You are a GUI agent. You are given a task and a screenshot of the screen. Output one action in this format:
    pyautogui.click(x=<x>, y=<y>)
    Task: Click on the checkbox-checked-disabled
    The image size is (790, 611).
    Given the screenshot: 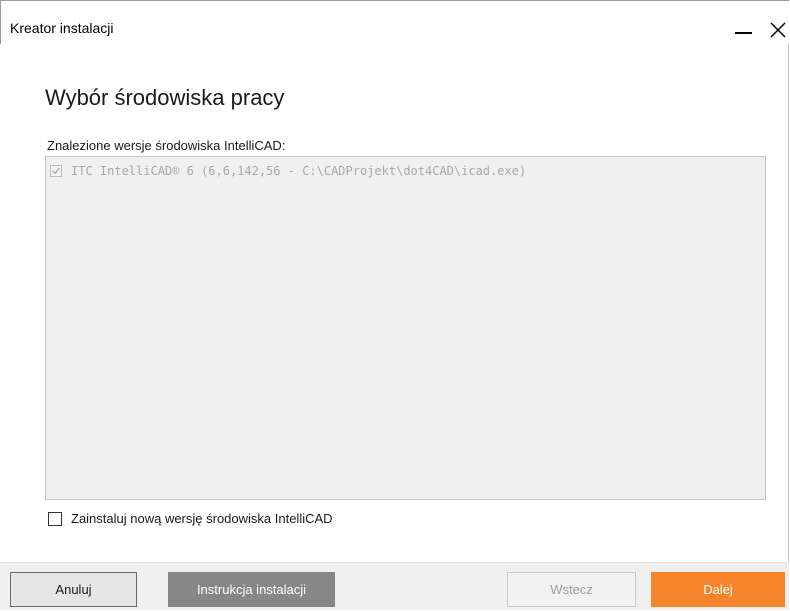 What is the action you would take?
    pyautogui.click(x=56, y=171)
    